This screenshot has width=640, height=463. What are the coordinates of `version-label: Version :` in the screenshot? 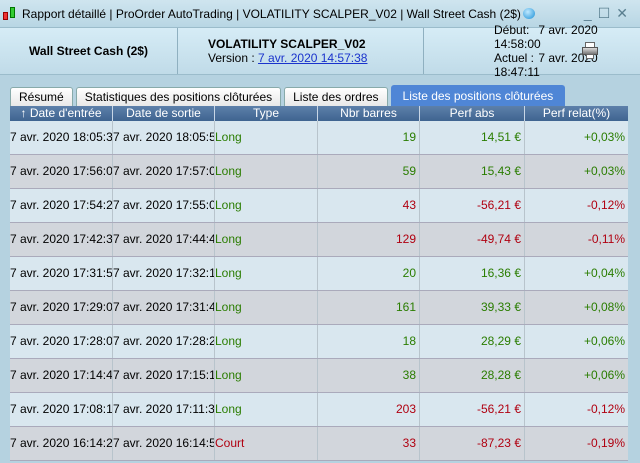 It's located at (233, 58).